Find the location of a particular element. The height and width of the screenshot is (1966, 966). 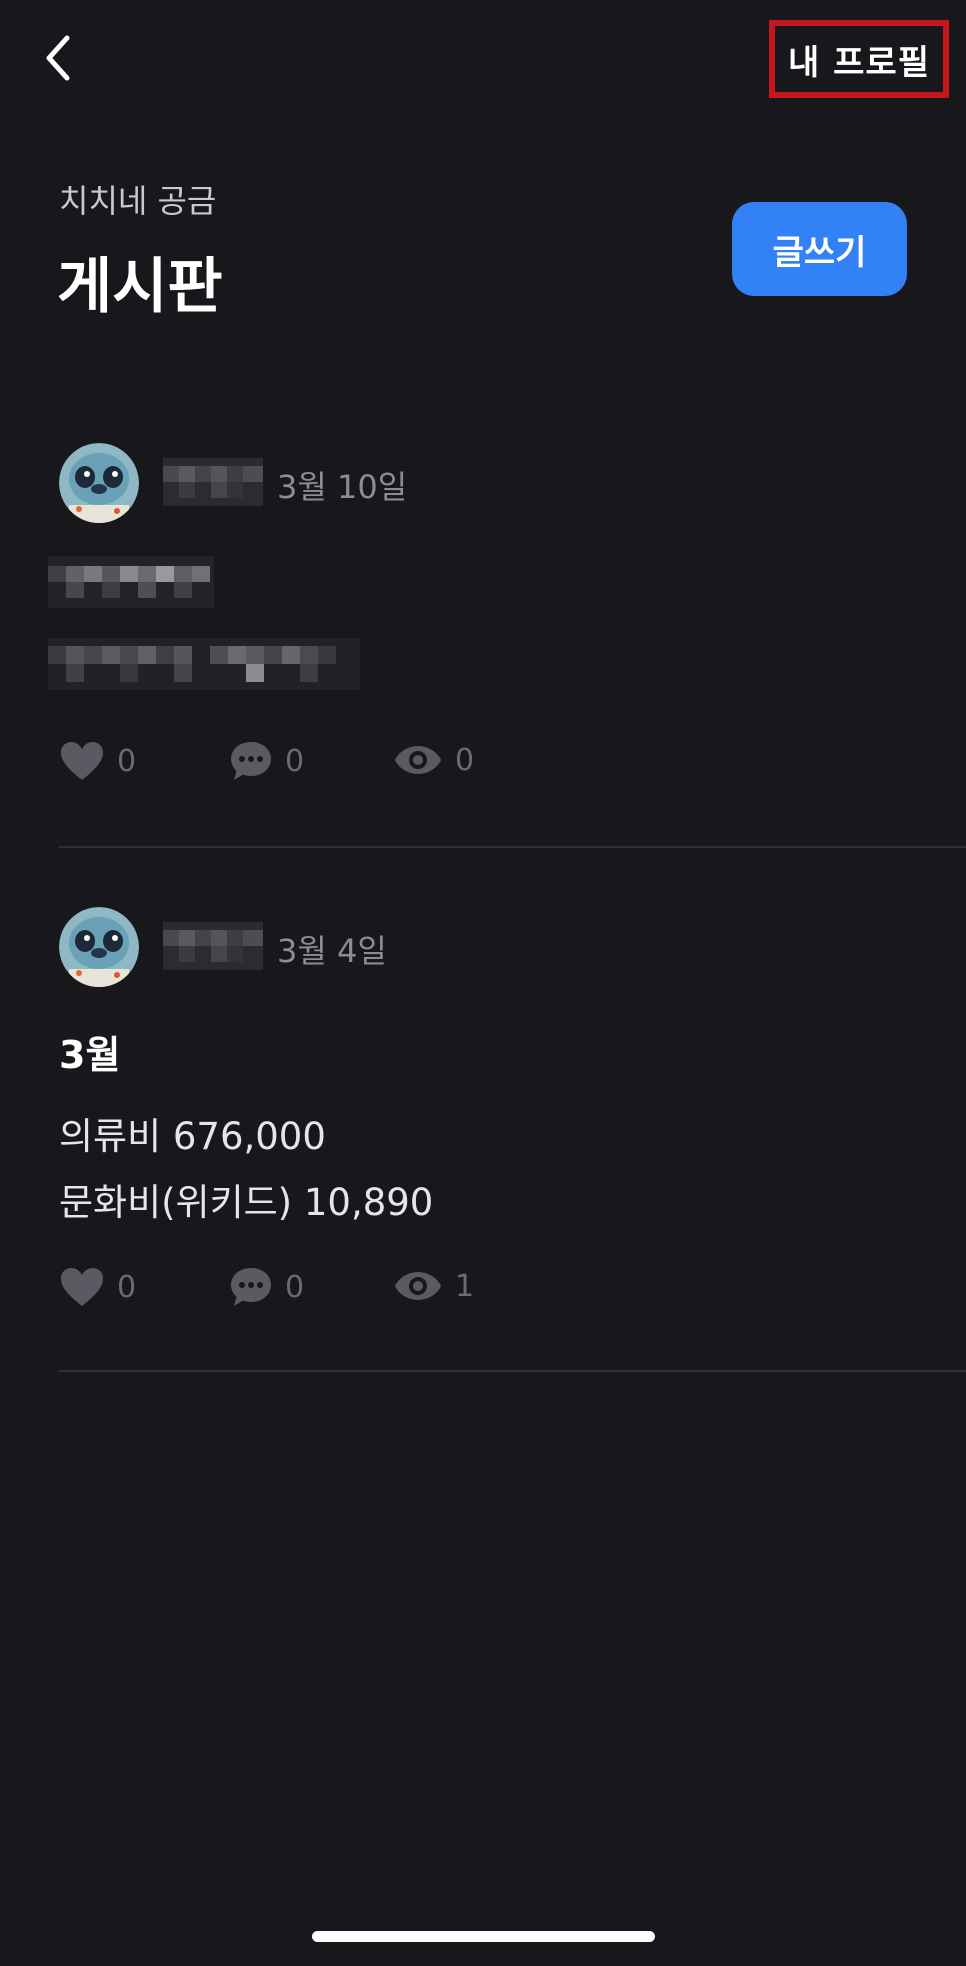

my-profile-button: 내 프로필 is located at coordinates (859, 59).